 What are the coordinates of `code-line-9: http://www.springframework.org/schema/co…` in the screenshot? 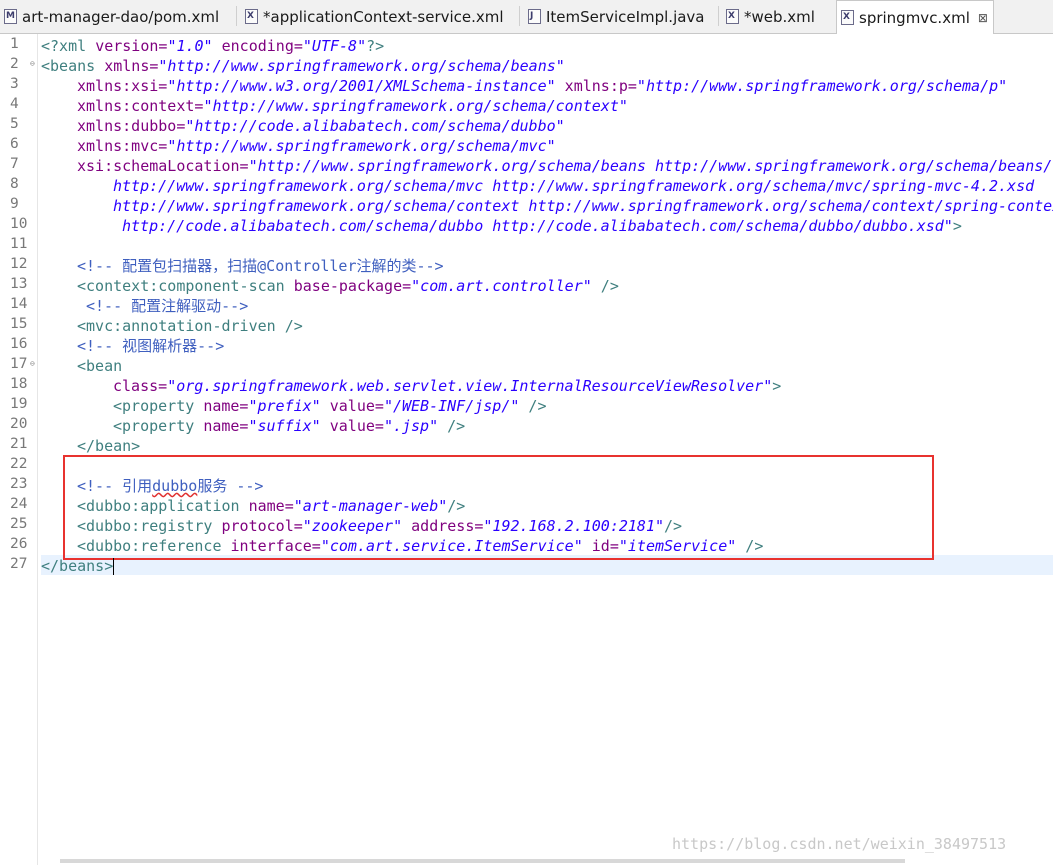 It's located at (583, 206).